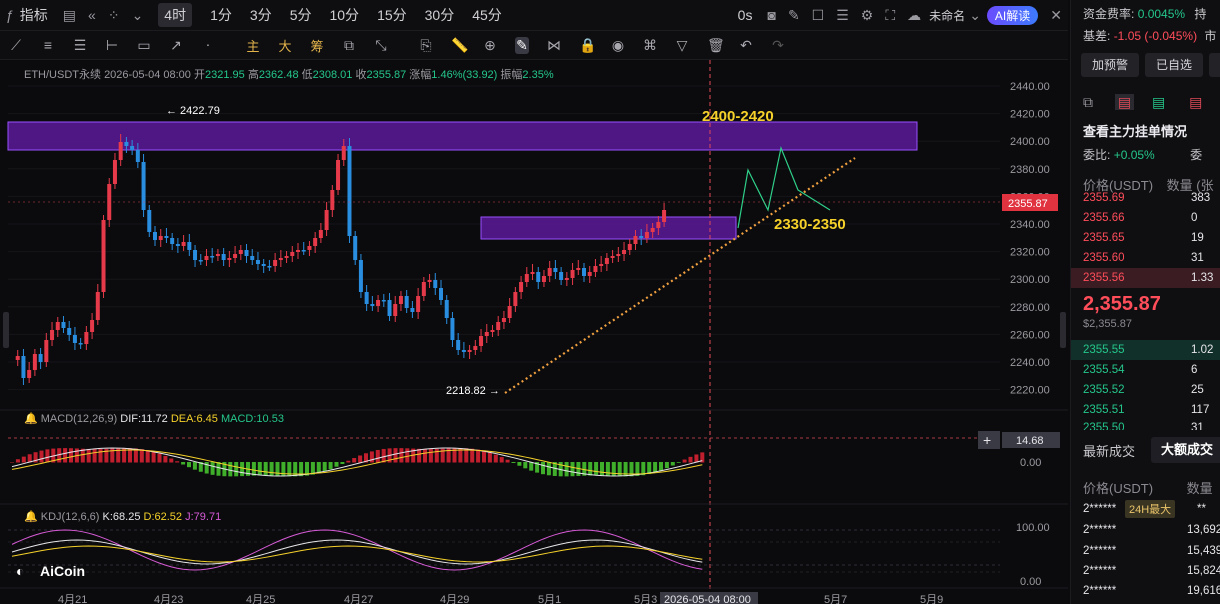  I want to click on right-scroll-handle, so click(1063, 330).